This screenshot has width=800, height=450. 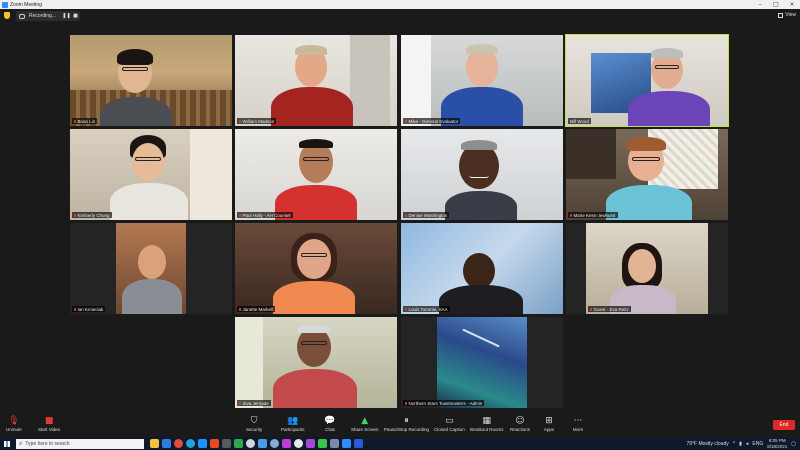 What do you see at coordinates (256, 309) in the screenshot?
I see `participant-name-label: Janette Markell` at bounding box center [256, 309].